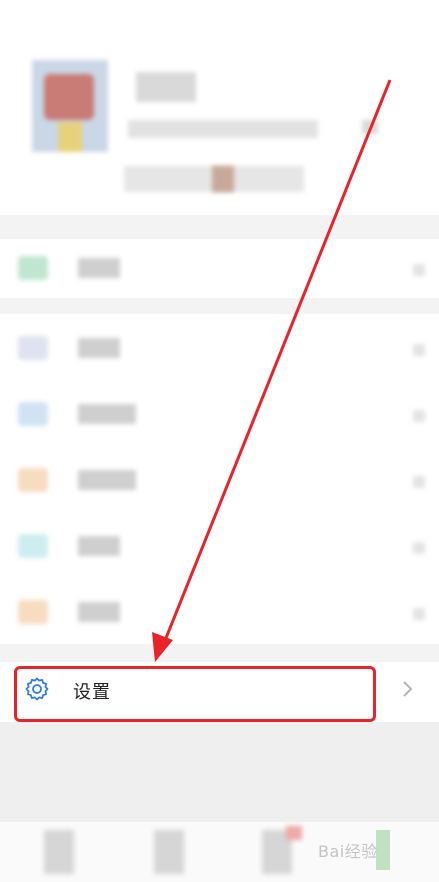  What do you see at coordinates (223, 129) in the screenshot?
I see `profile-info-placeholder` at bounding box center [223, 129].